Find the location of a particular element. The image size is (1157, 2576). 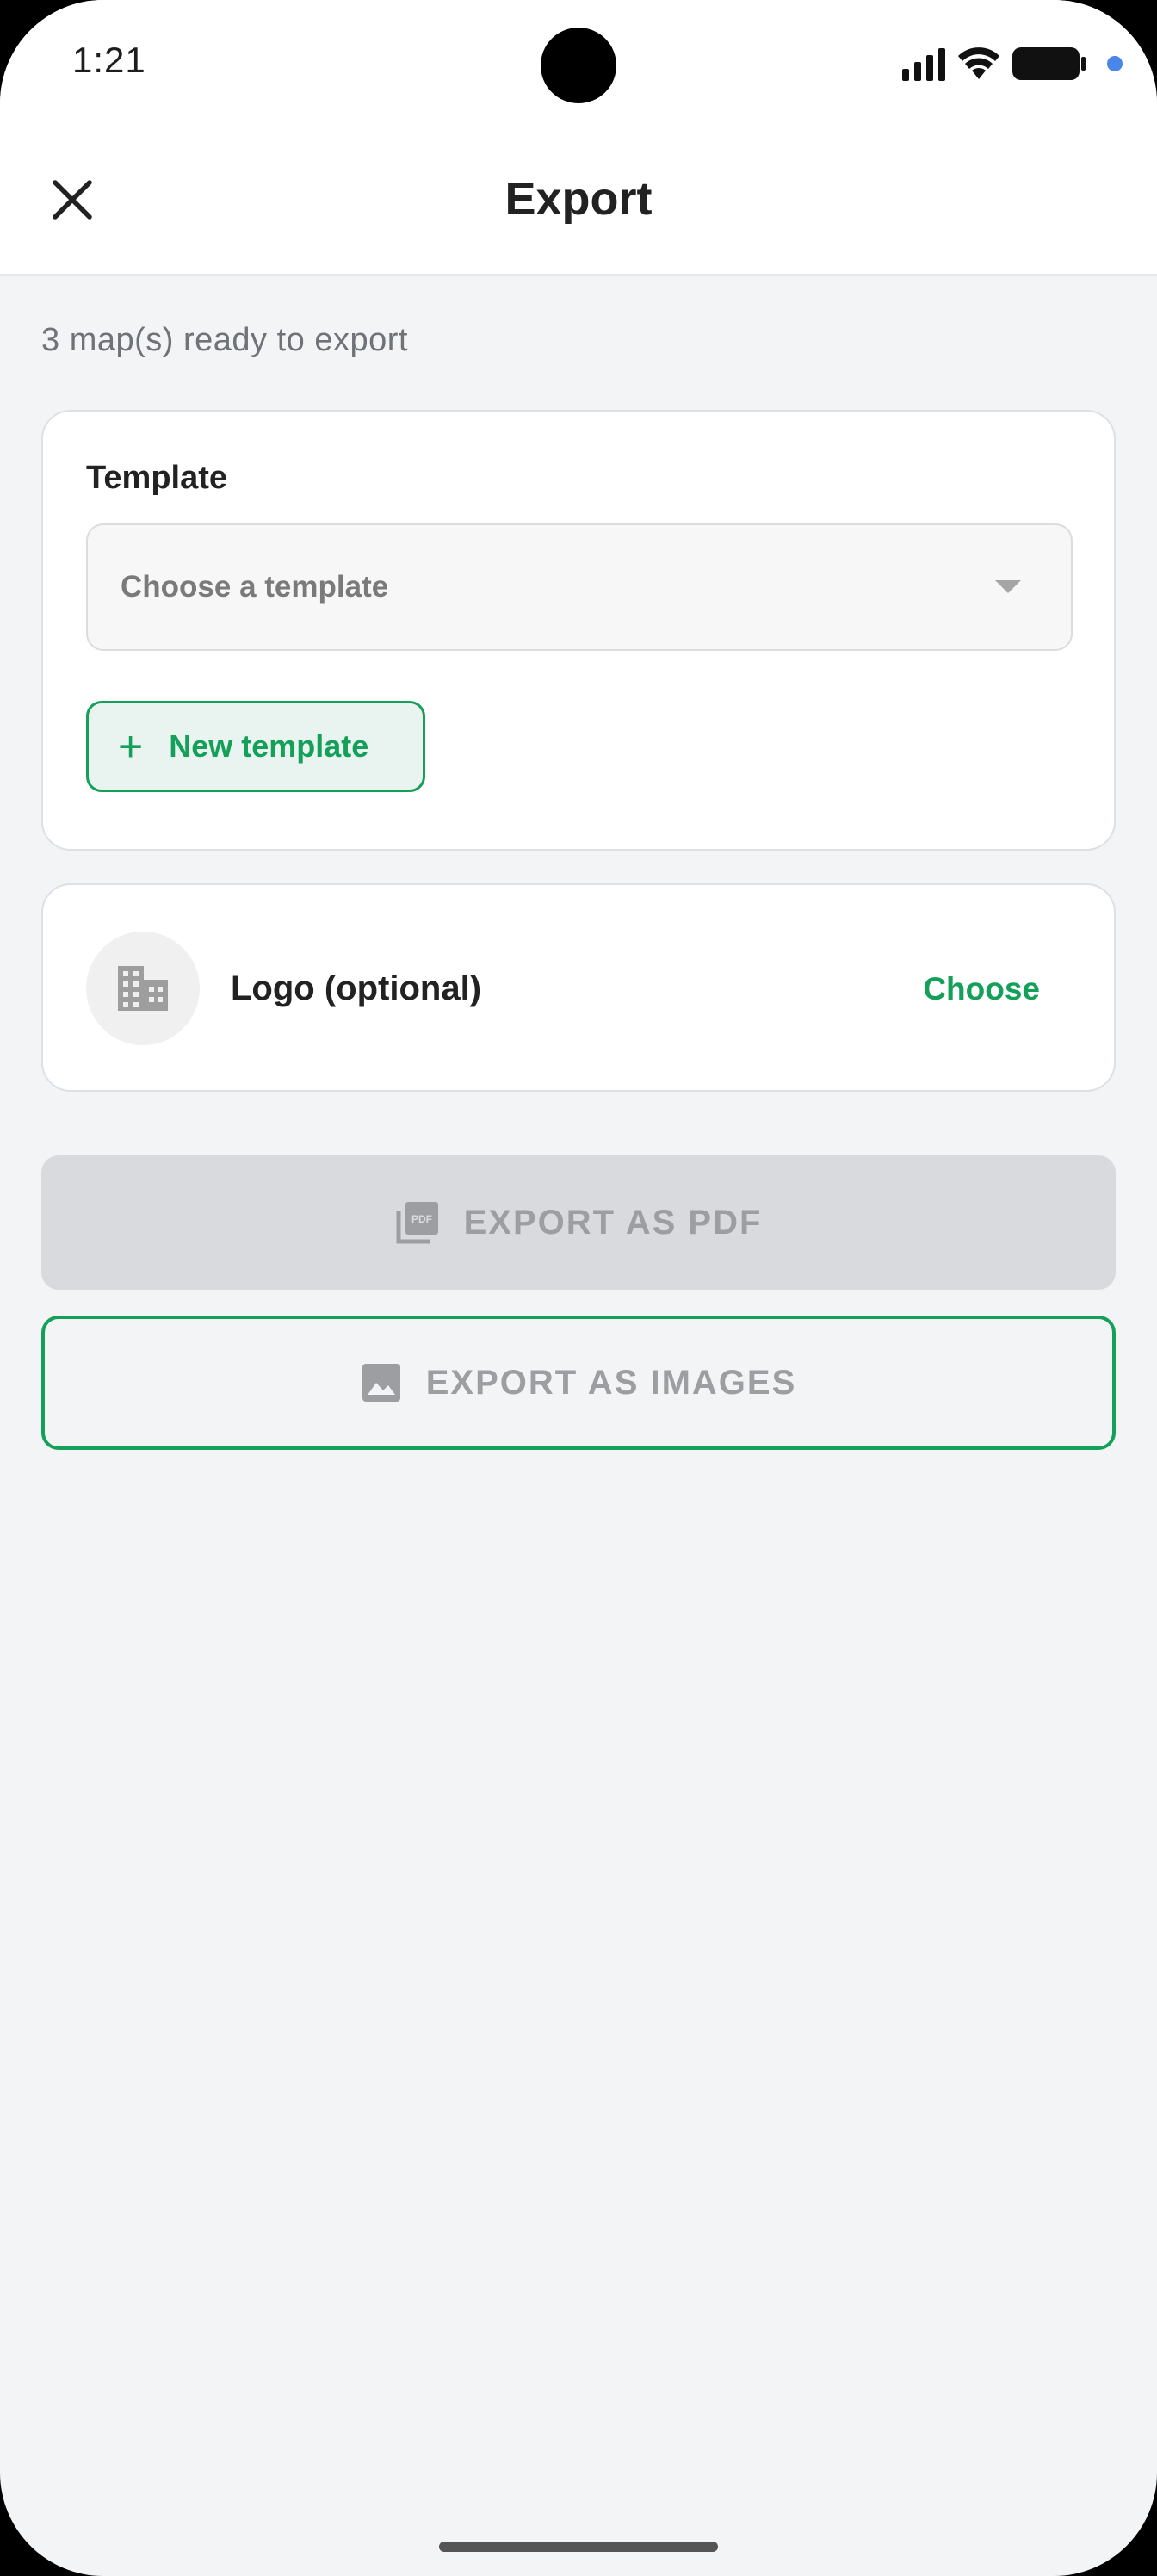

new-template-button: + New template is located at coordinates (255, 747).